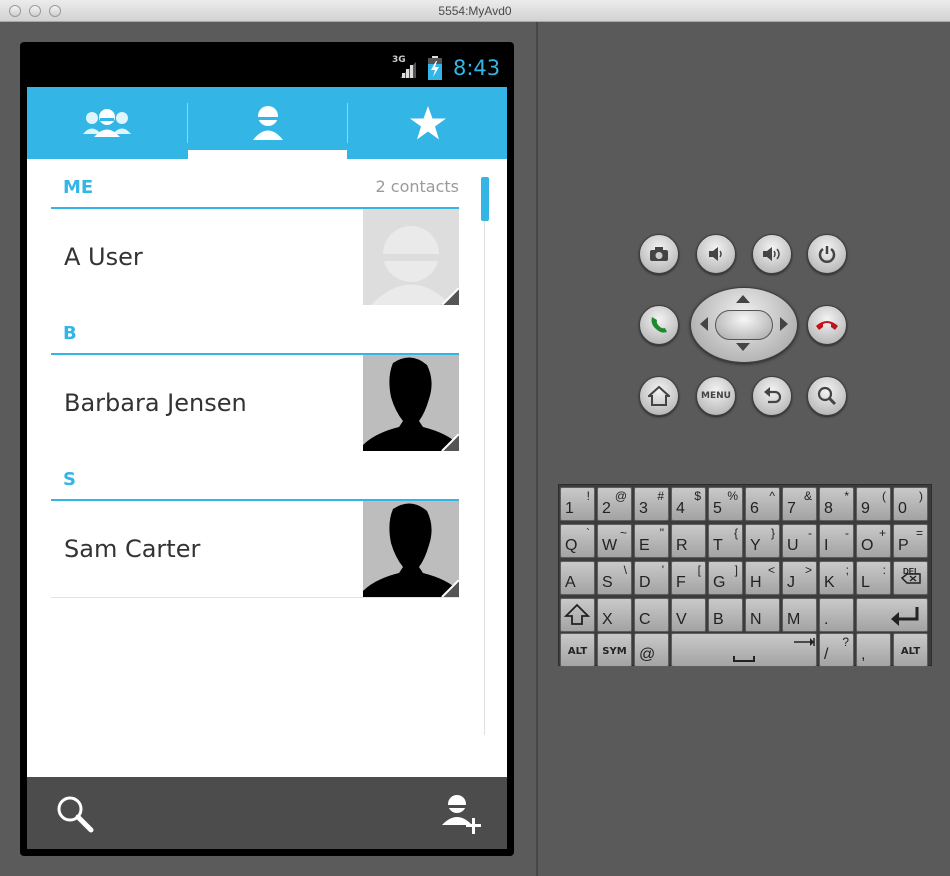 This screenshot has width=950, height=876. Describe the element at coordinates (107, 123) in the screenshot. I see `tab-groups` at that location.